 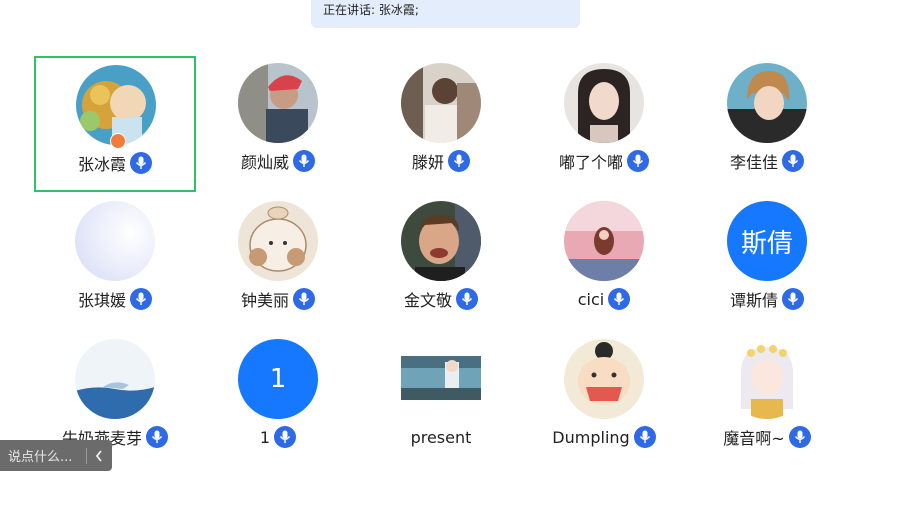 What do you see at coordinates (445, 14) in the screenshot?
I see `speaking-indicator: 正在讲话: 张冰霞;` at bounding box center [445, 14].